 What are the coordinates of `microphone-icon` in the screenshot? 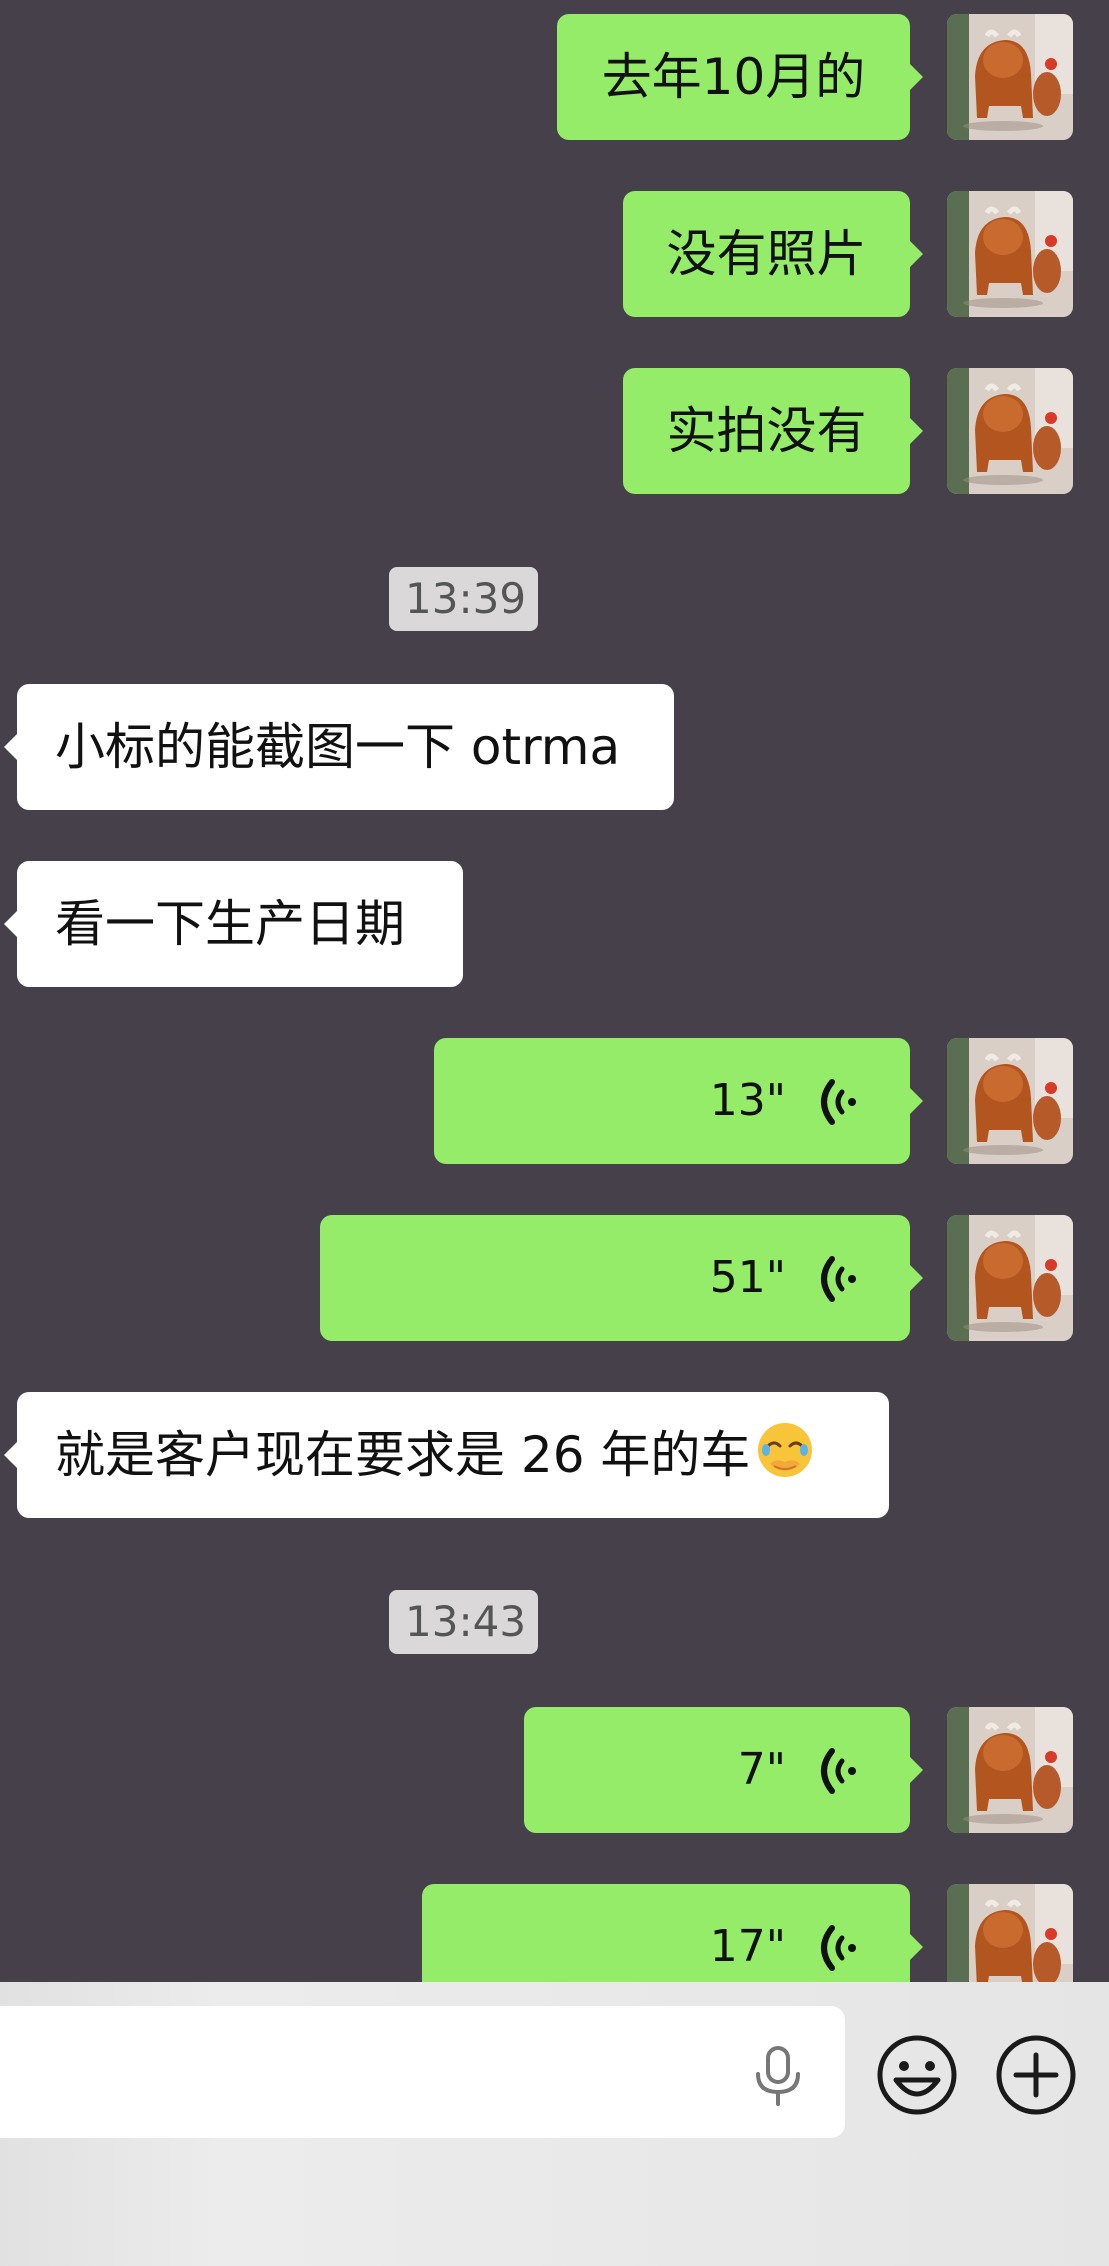 It's located at (778, 2076).